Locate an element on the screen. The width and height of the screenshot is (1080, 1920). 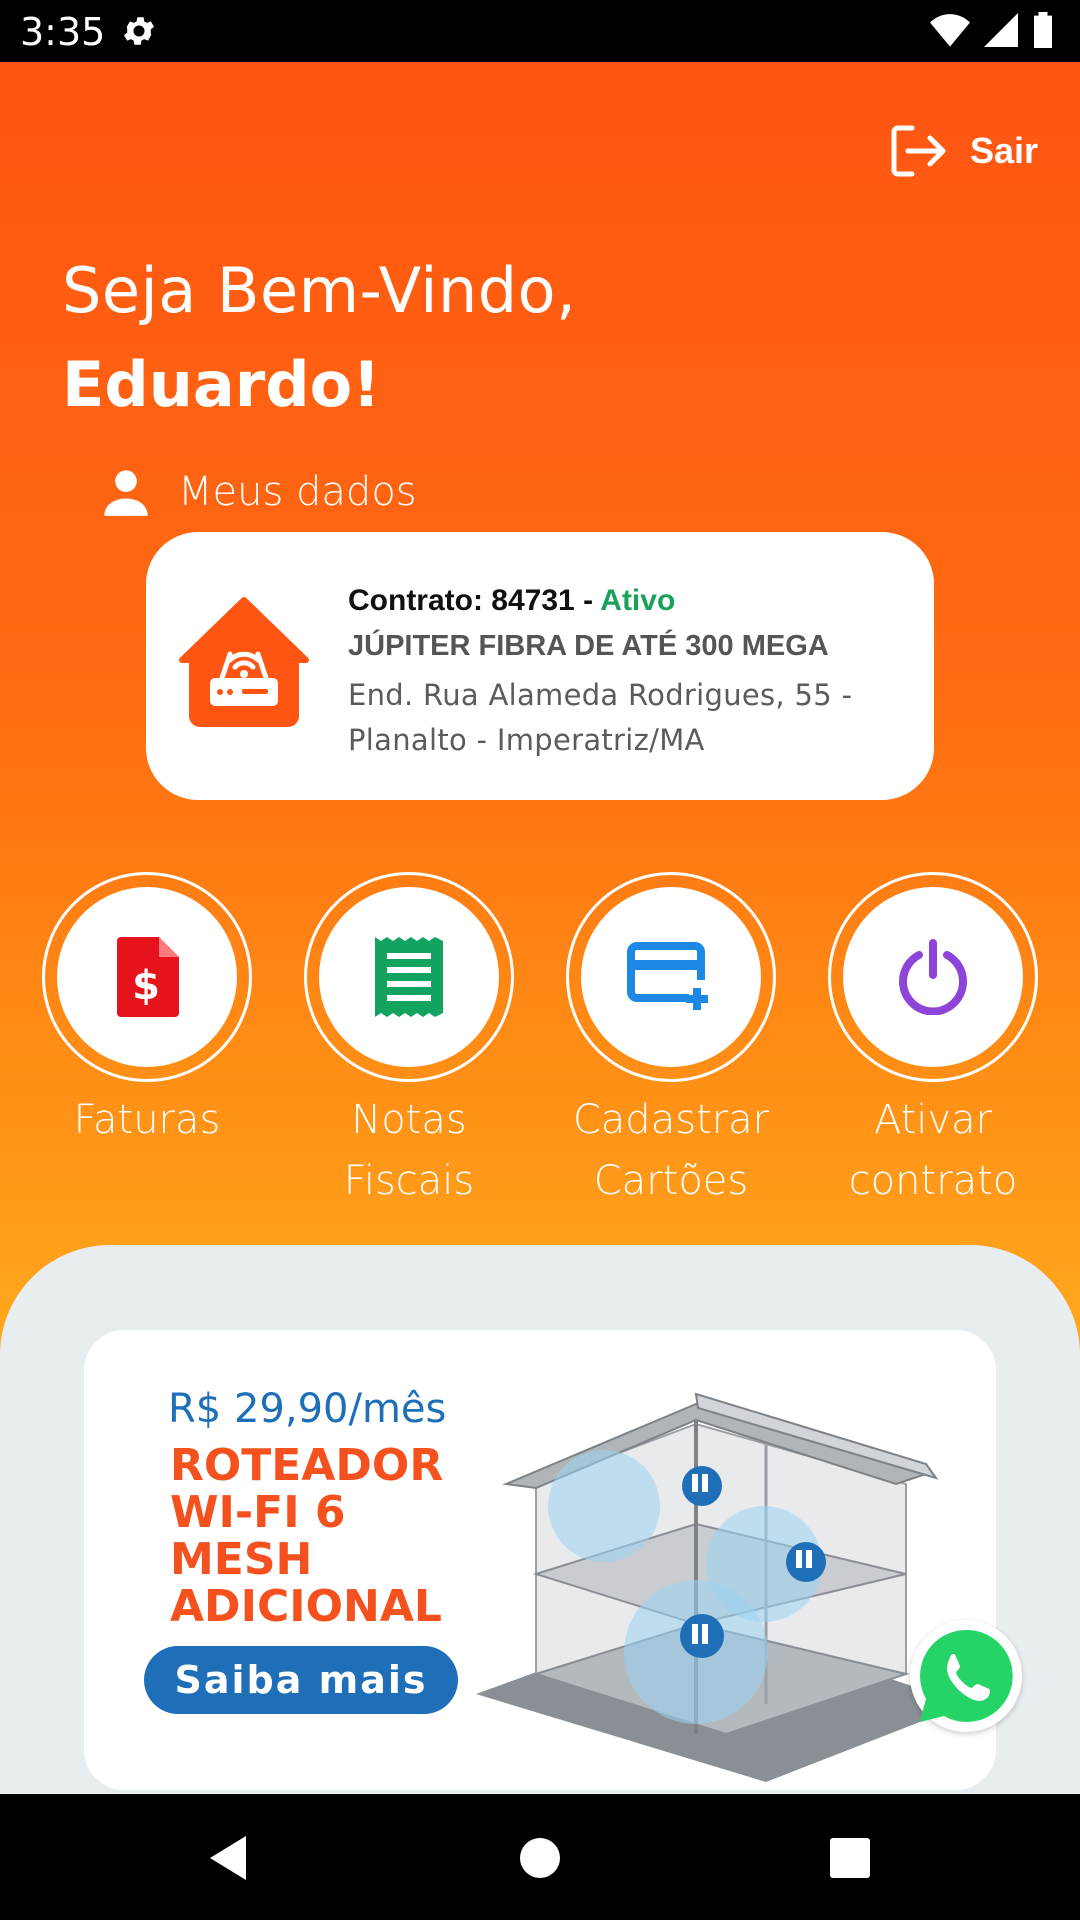
power-icon is located at coordinates (933, 977).